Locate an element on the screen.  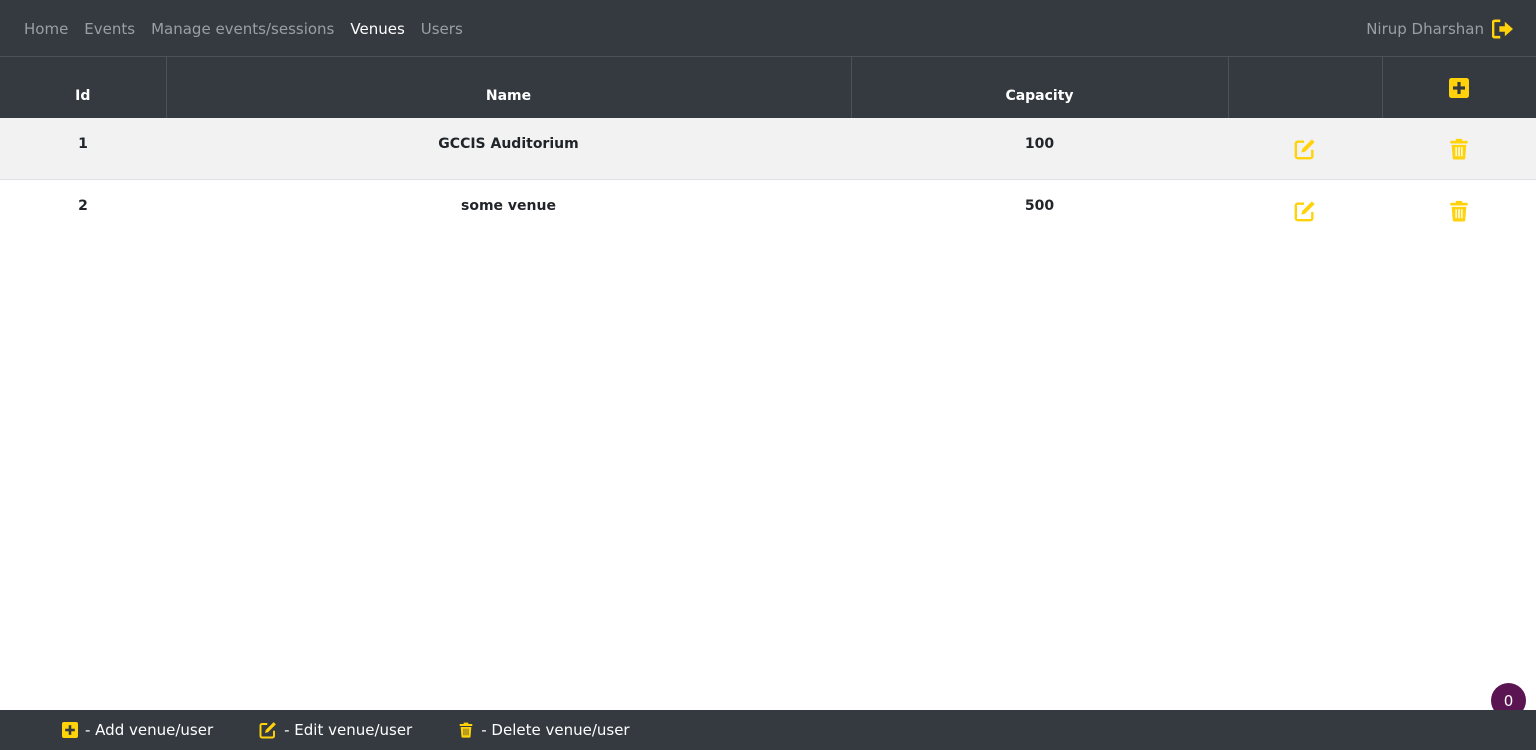
column-header-capacity: Capacity is located at coordinates (1040, 87).